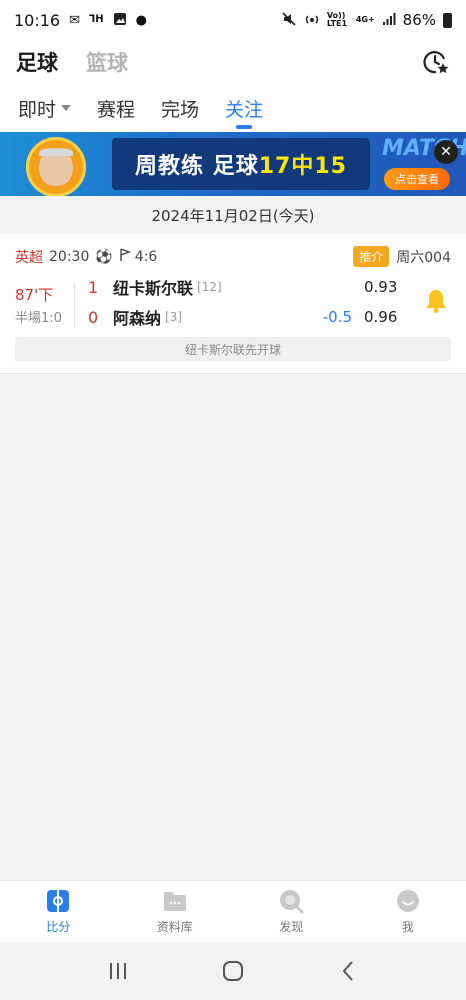  I want to click on tab-live: 即时, so click(45, 108).